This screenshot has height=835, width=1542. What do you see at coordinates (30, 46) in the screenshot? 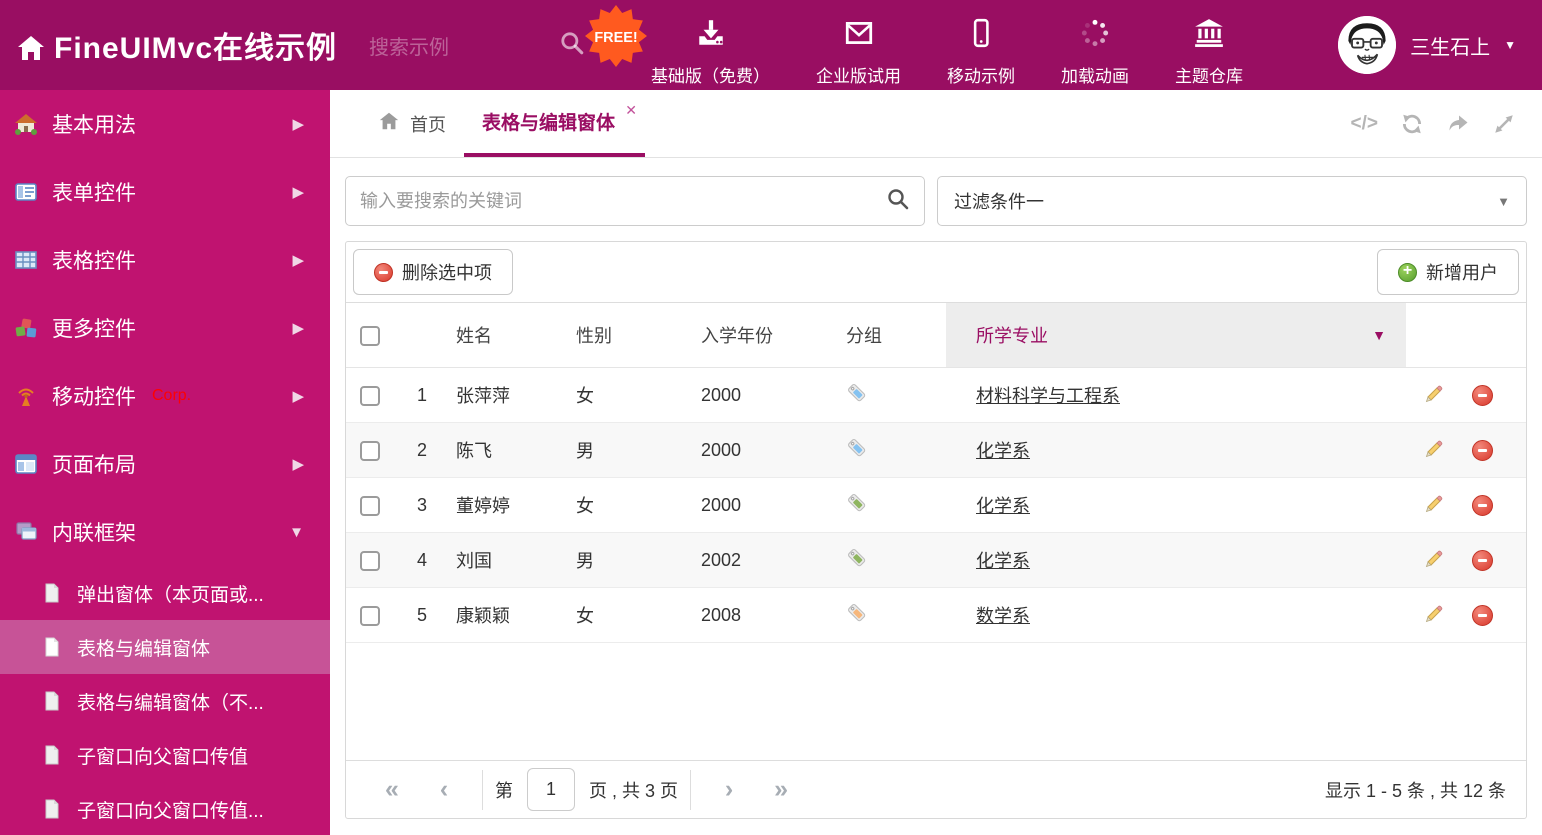
I see `home-icon` at bounding box center [30, 46].